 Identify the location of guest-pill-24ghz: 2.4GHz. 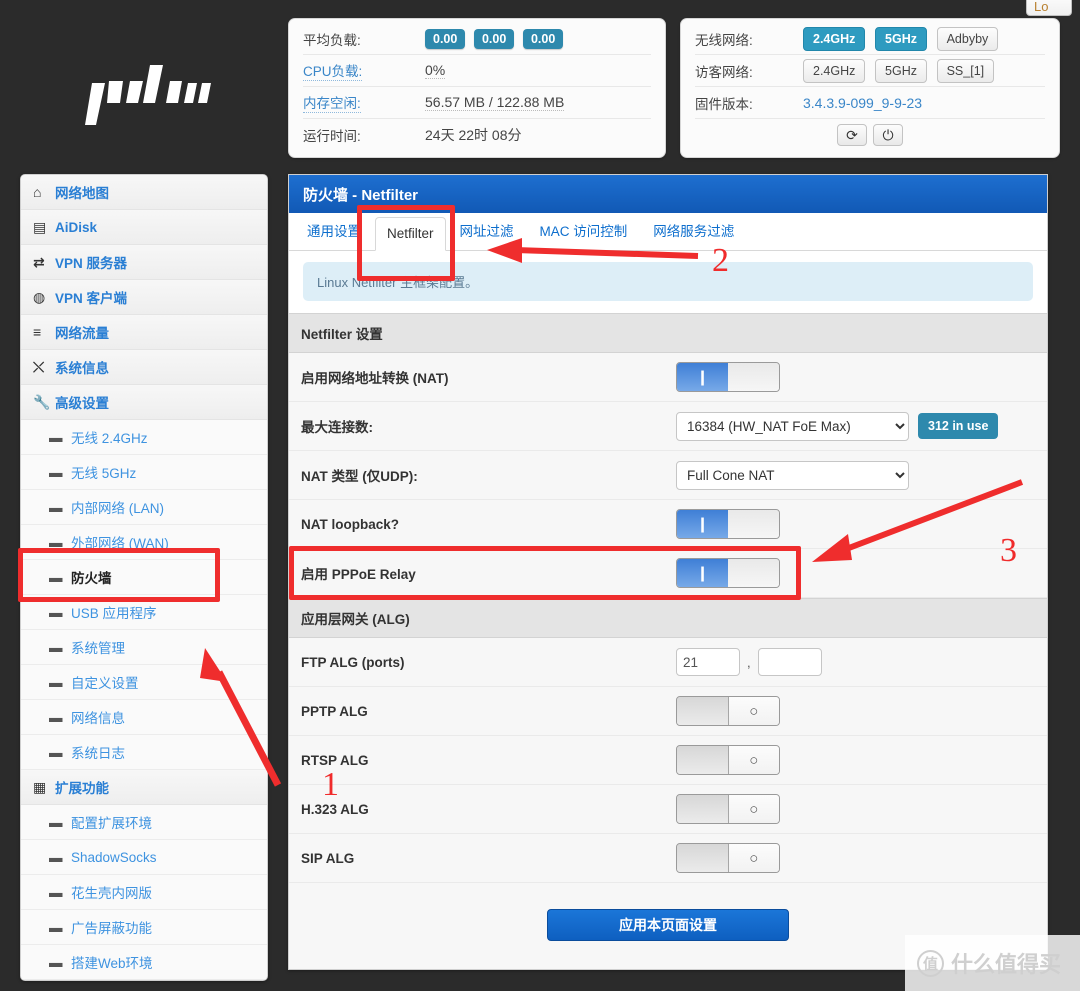
(834, 70).